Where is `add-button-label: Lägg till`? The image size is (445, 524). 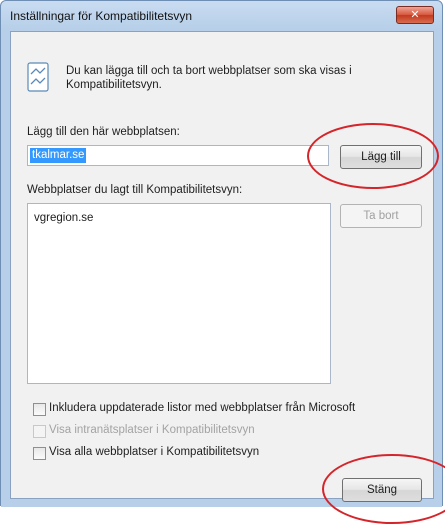 add-button-label: Lägg till is located at coordinates (381, 157).